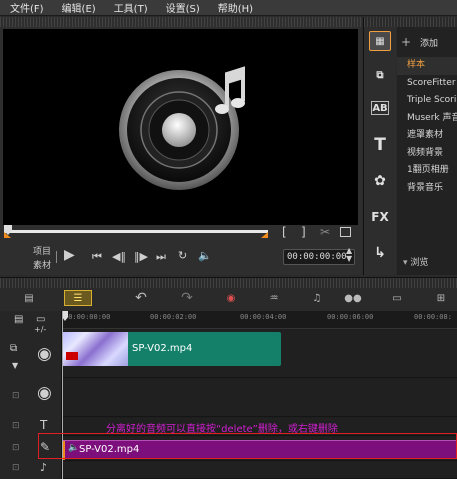 The height and width of the screenshot is (479, 457). Describe the element at coordinates (228, 283) in the screenshot. I see `timeline-grip` at that location.